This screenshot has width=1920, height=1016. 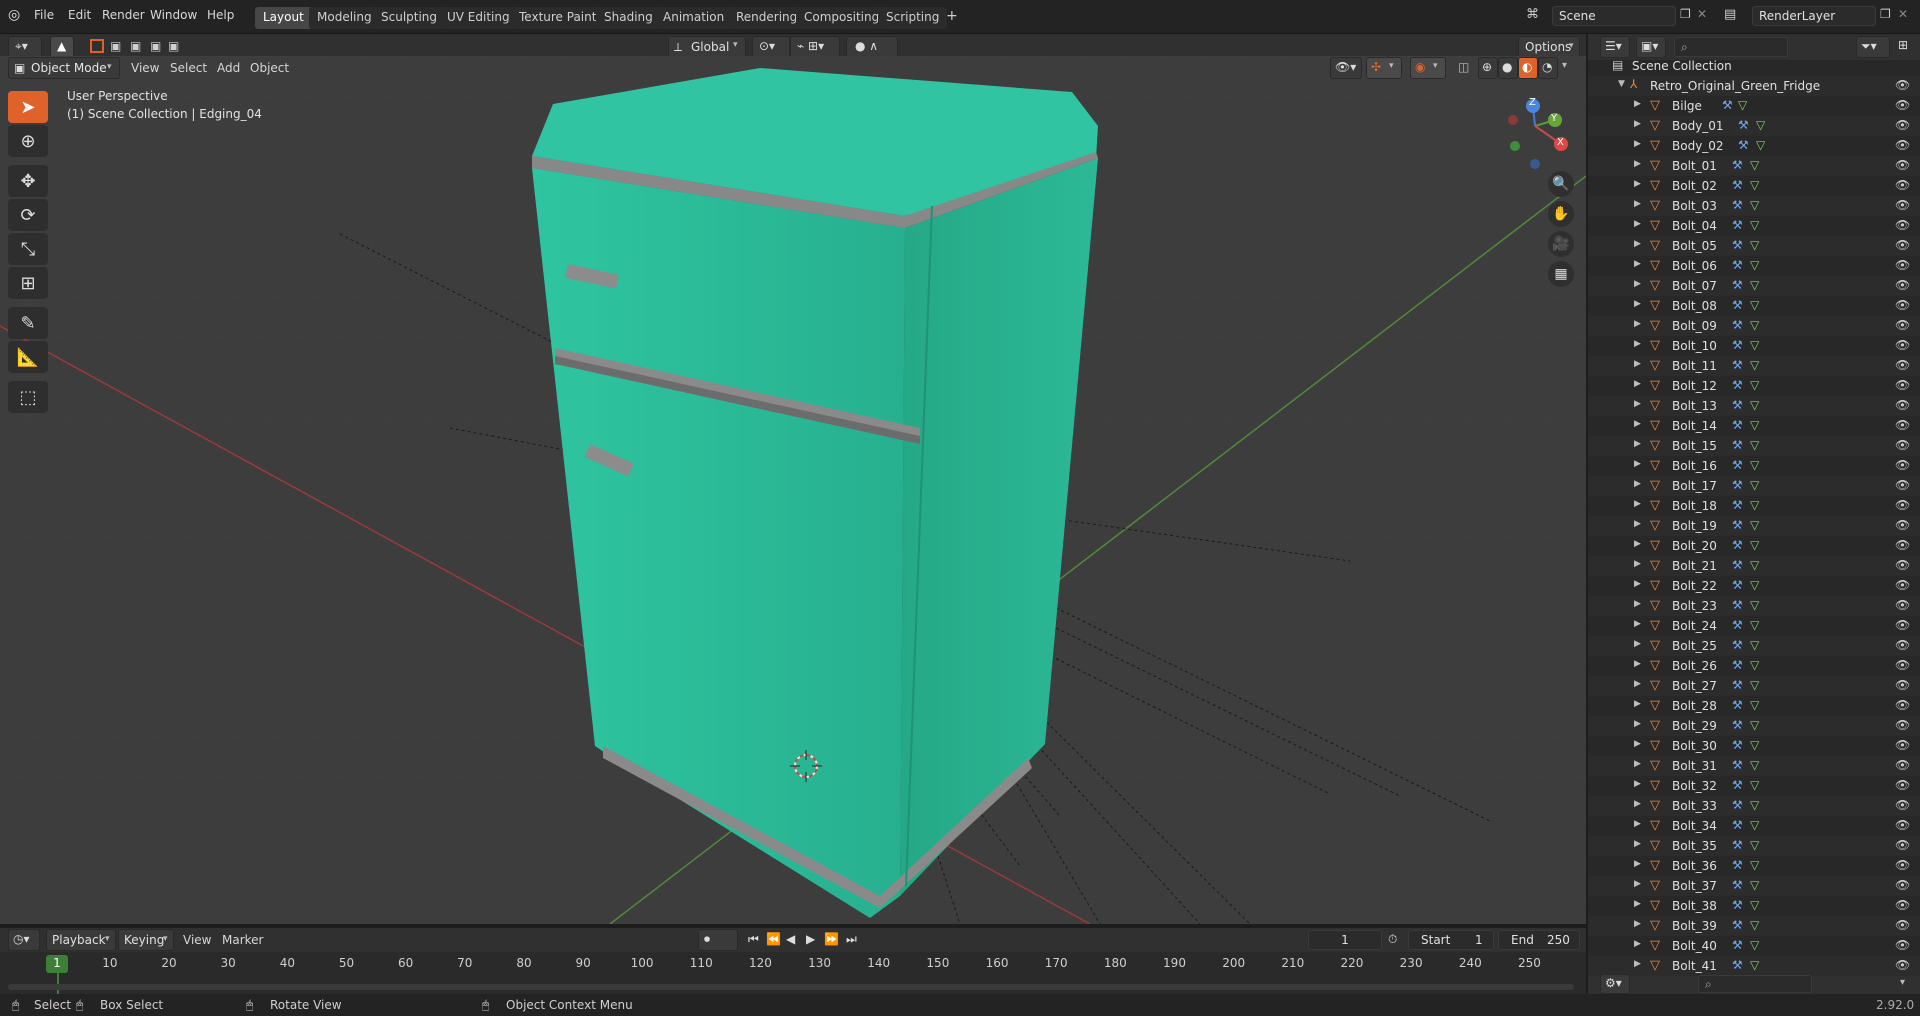 I want to click on zoom-icon: 🔍, so click(x=1561, y=184).